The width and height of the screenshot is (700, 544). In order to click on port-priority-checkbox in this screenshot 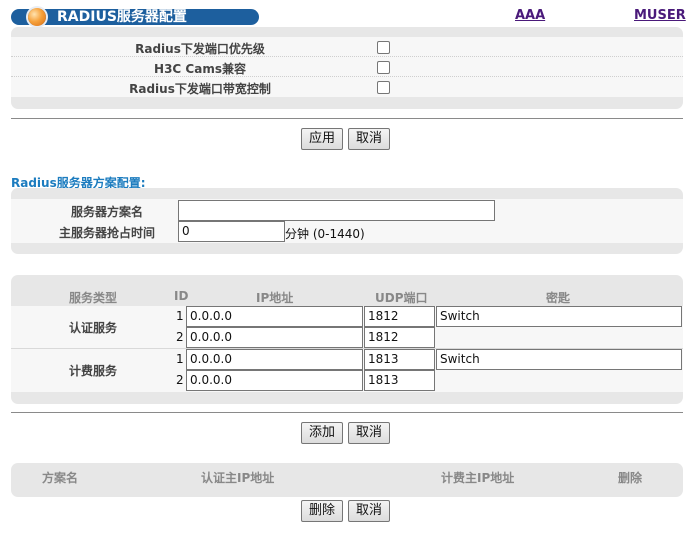, I will do `click(383, 47)`.